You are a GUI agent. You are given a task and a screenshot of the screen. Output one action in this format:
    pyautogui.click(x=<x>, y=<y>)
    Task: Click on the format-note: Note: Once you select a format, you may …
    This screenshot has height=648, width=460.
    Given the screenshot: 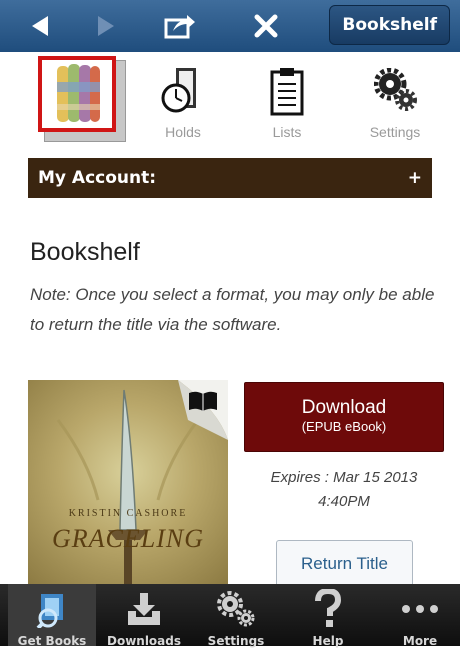 What is the action you would take?
    pyautogui.click(x=232, y=309)
    